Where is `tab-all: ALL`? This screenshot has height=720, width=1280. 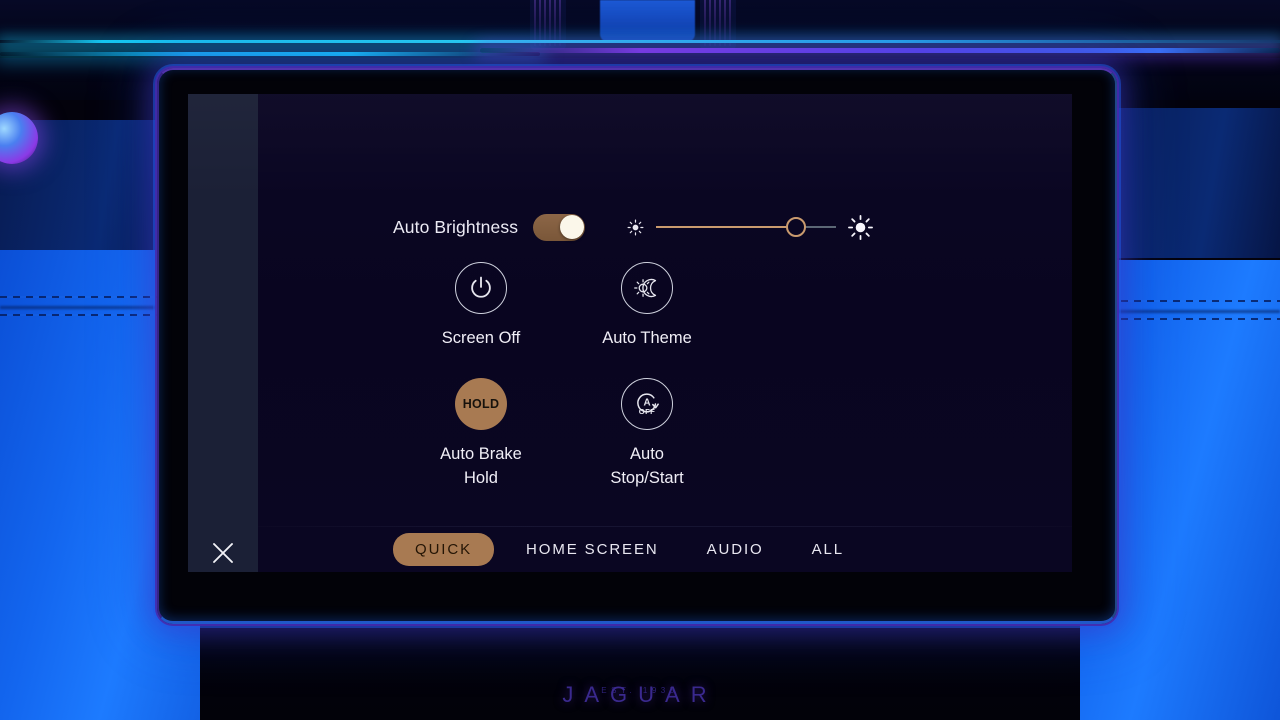 tab-all: ALL is located at coordinates (828, 549).